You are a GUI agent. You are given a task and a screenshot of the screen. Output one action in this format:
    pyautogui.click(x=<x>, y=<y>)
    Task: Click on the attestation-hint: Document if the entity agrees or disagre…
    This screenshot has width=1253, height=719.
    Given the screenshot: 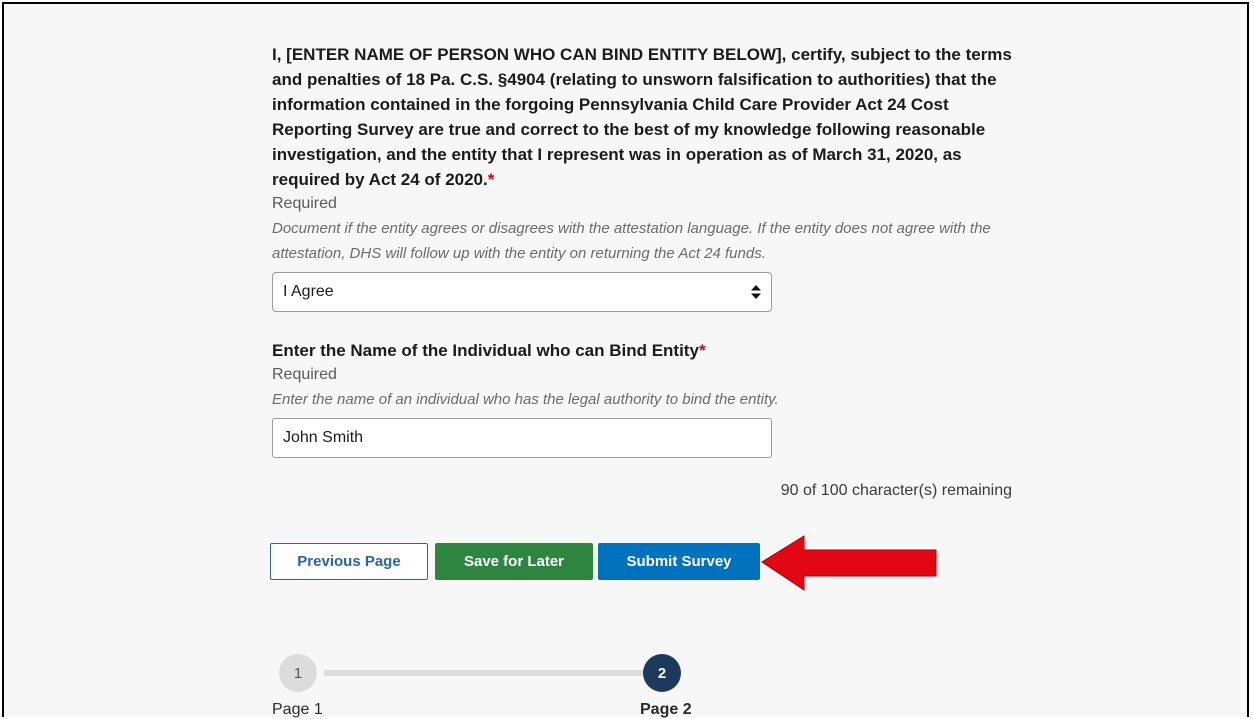 What is the action you would take?
    pyautogui.click(x=631, y=241)
    